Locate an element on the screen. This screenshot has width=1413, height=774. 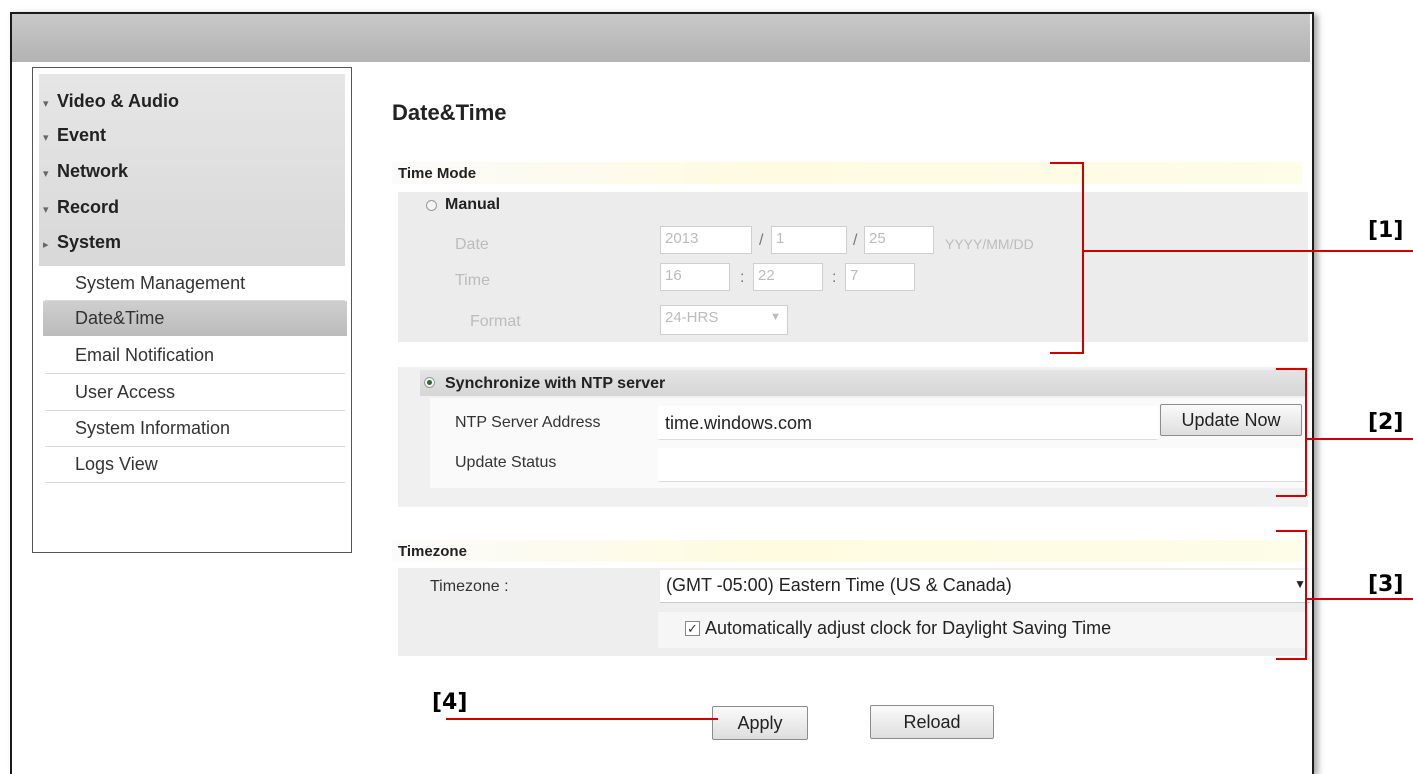
annotation-label-1: [1] is located at coordinates (1386, 230).